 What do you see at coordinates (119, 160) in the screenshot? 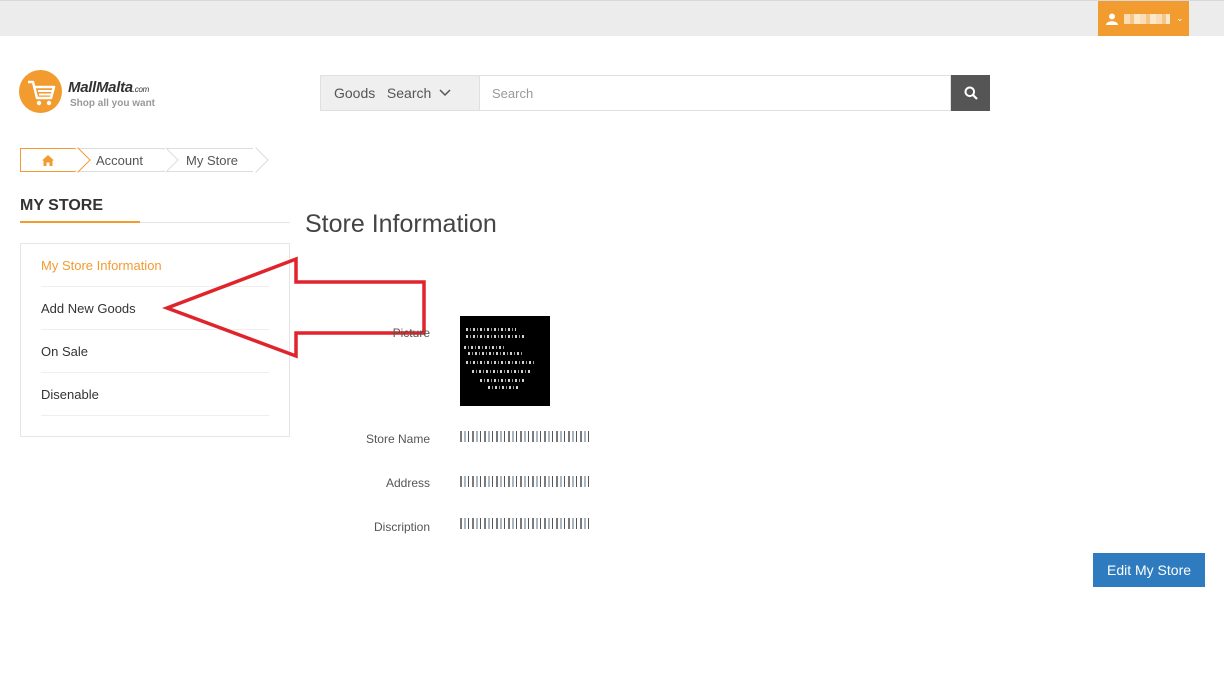
I see `breadcrumb-label: Account` at bounding box center [119, 160].